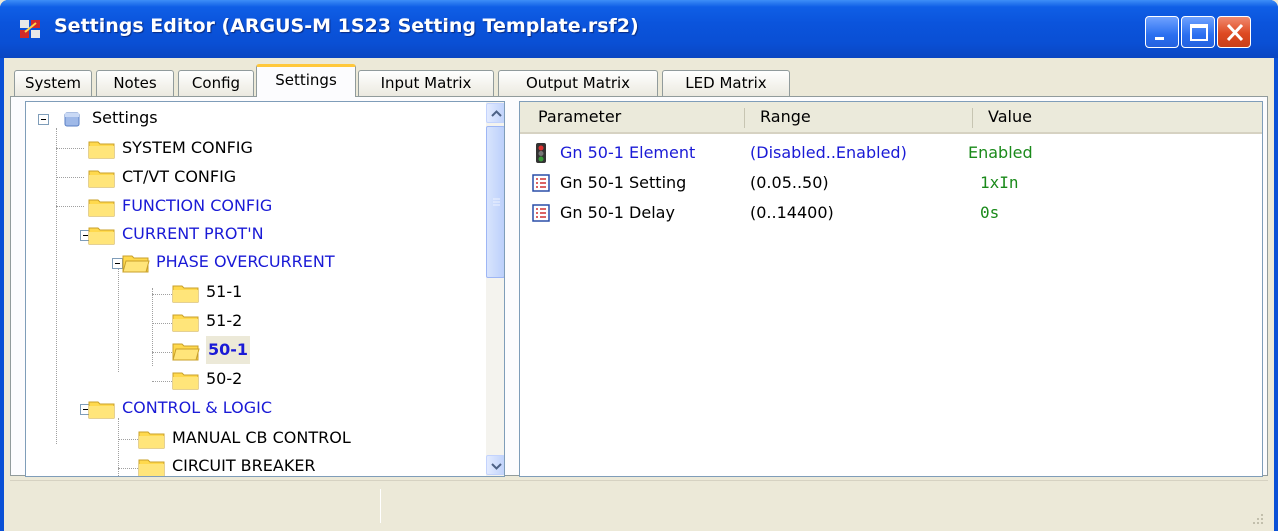 The width and height of the screenshot is (1278, 531). What do you see at coordinates (1257, 518) in the screenshot?
I see `resize-grip-icon` at bounding box center [1257, 518].